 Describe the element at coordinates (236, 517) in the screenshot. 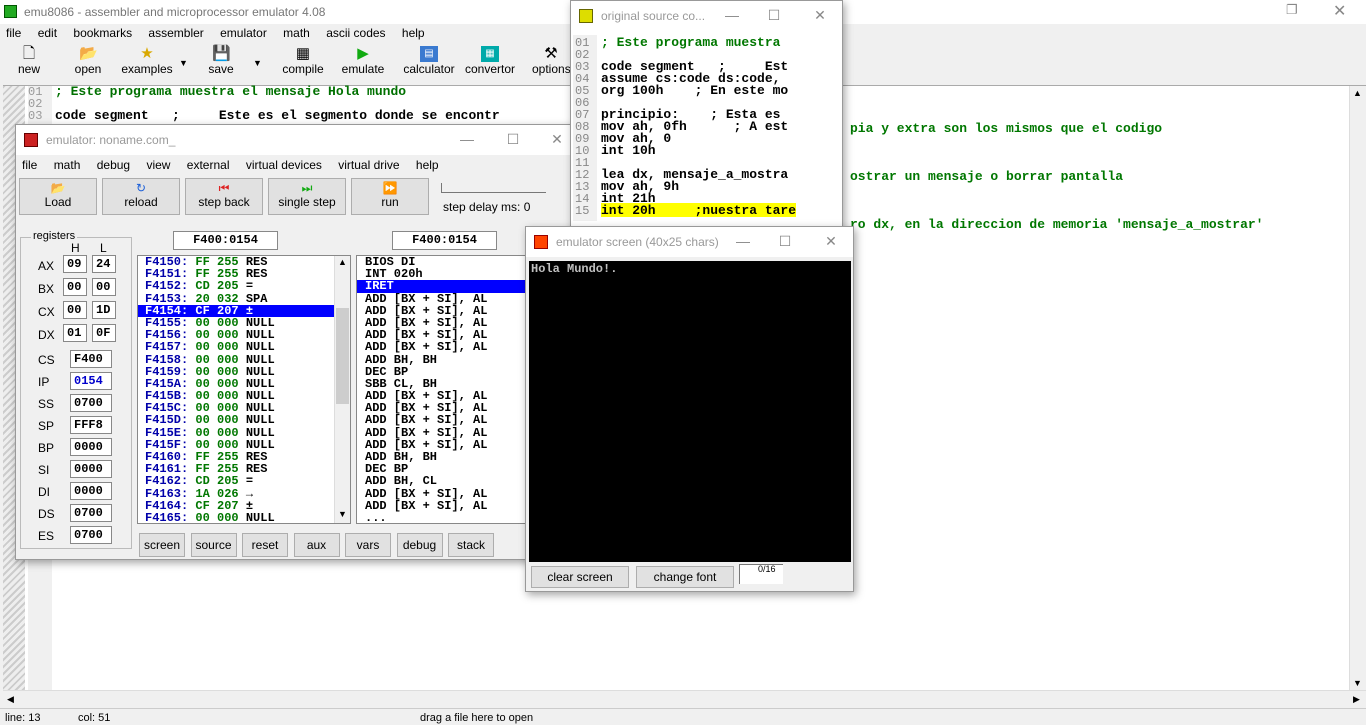

I see `memory-row: F4165: 00 000 NULL` at that location.